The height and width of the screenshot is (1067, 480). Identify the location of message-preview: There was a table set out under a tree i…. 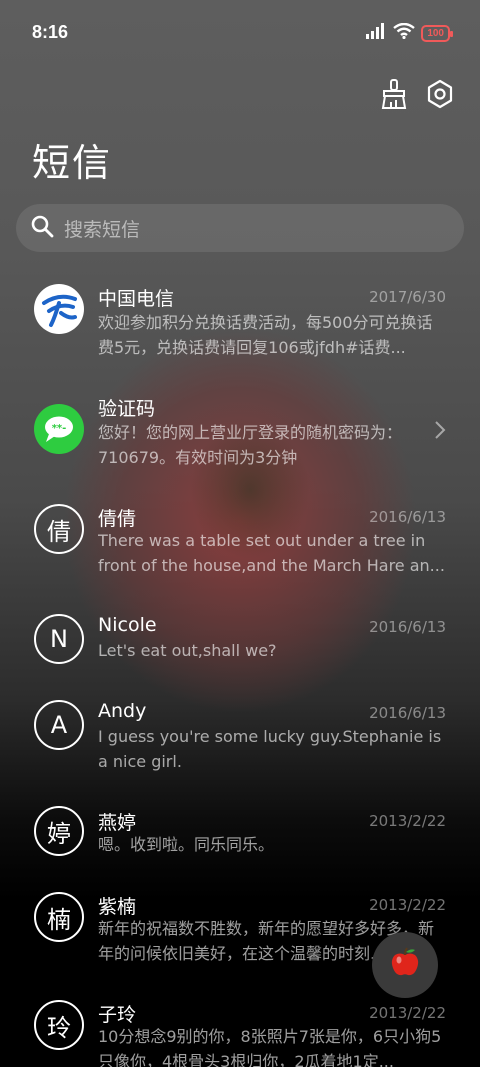
(271, 553).